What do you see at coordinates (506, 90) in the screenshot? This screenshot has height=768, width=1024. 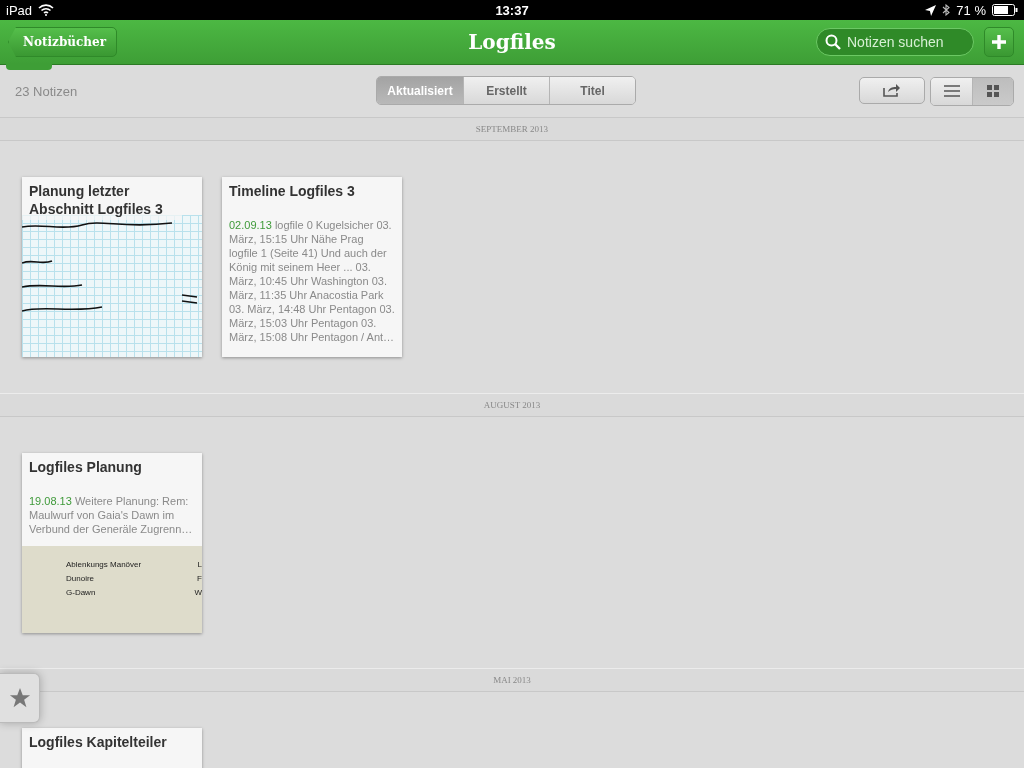 I see `sort-tab: Erstellt` at bounding box center [506, 90].